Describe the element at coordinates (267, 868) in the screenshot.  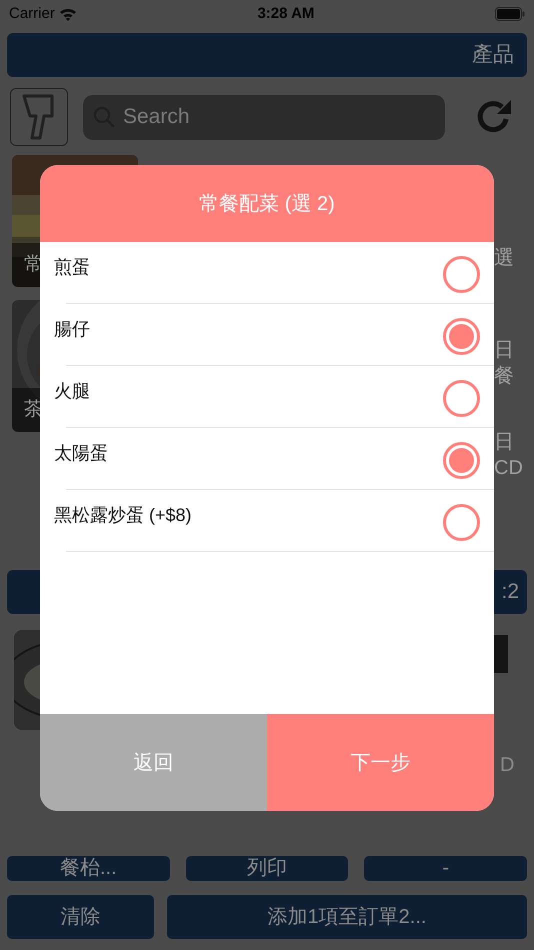
I see `footer-button: 列印` at that location.